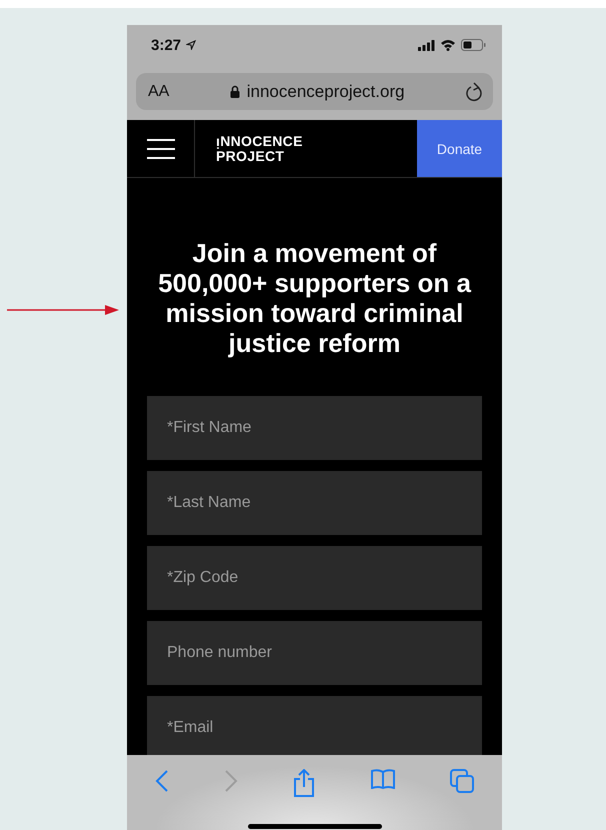 The width and height of the screenshot is (606, 830). Describe the element at coordinates (160, 148) in the screenshot. I see `menu-icon` at that location.